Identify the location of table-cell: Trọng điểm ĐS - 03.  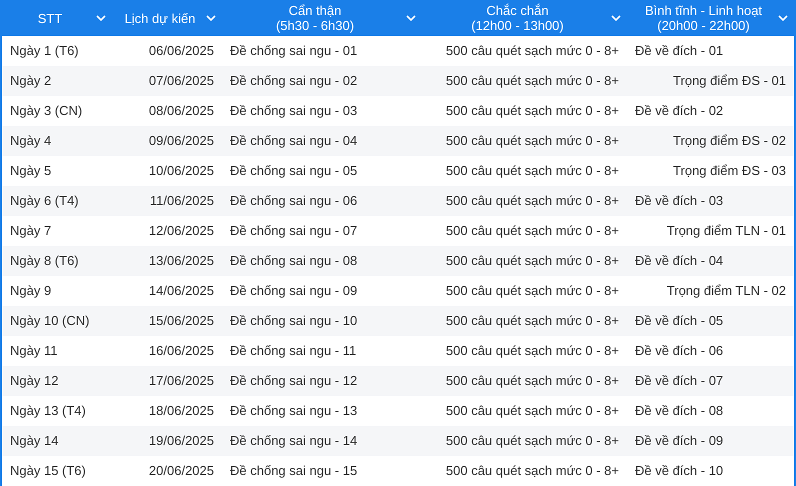
(710, 171).